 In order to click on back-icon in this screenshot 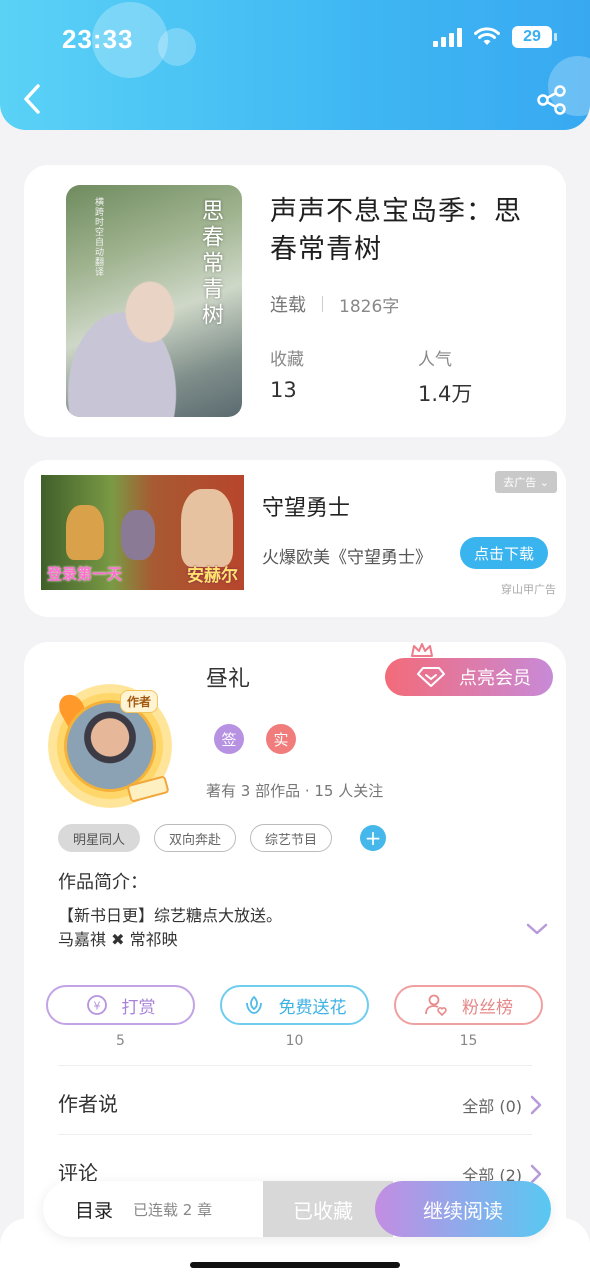, I will do `click(33, 99)`.